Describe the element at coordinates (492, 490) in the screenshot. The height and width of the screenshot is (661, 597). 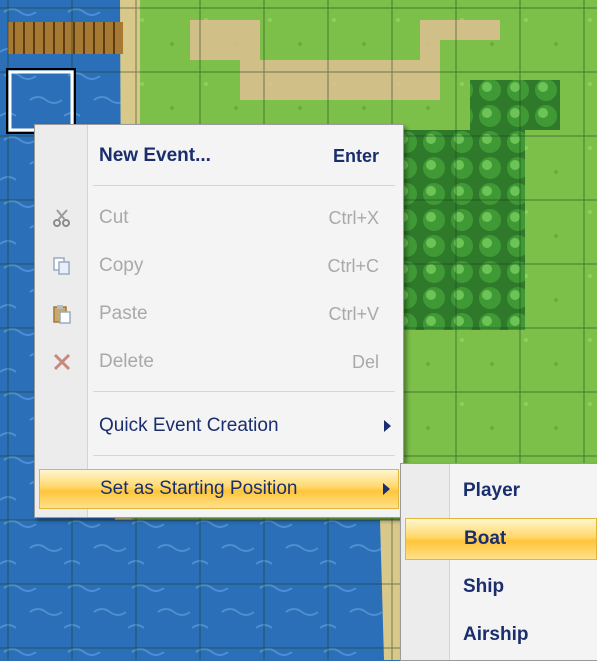
I see `submenu-item-label: Player` at that location.